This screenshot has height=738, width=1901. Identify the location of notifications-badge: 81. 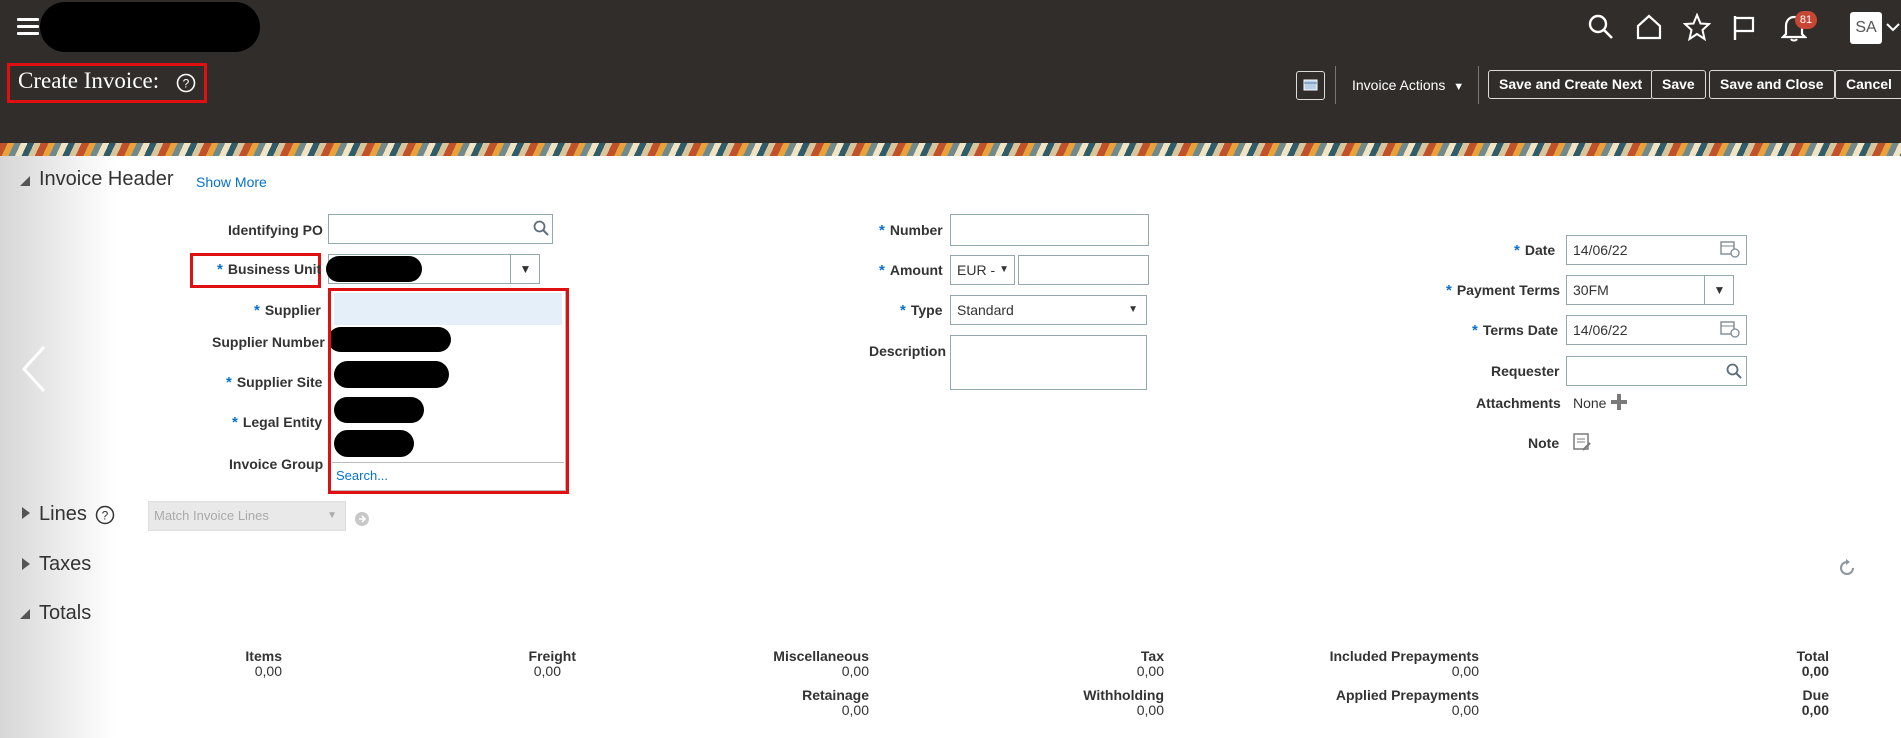
(1806, 20).